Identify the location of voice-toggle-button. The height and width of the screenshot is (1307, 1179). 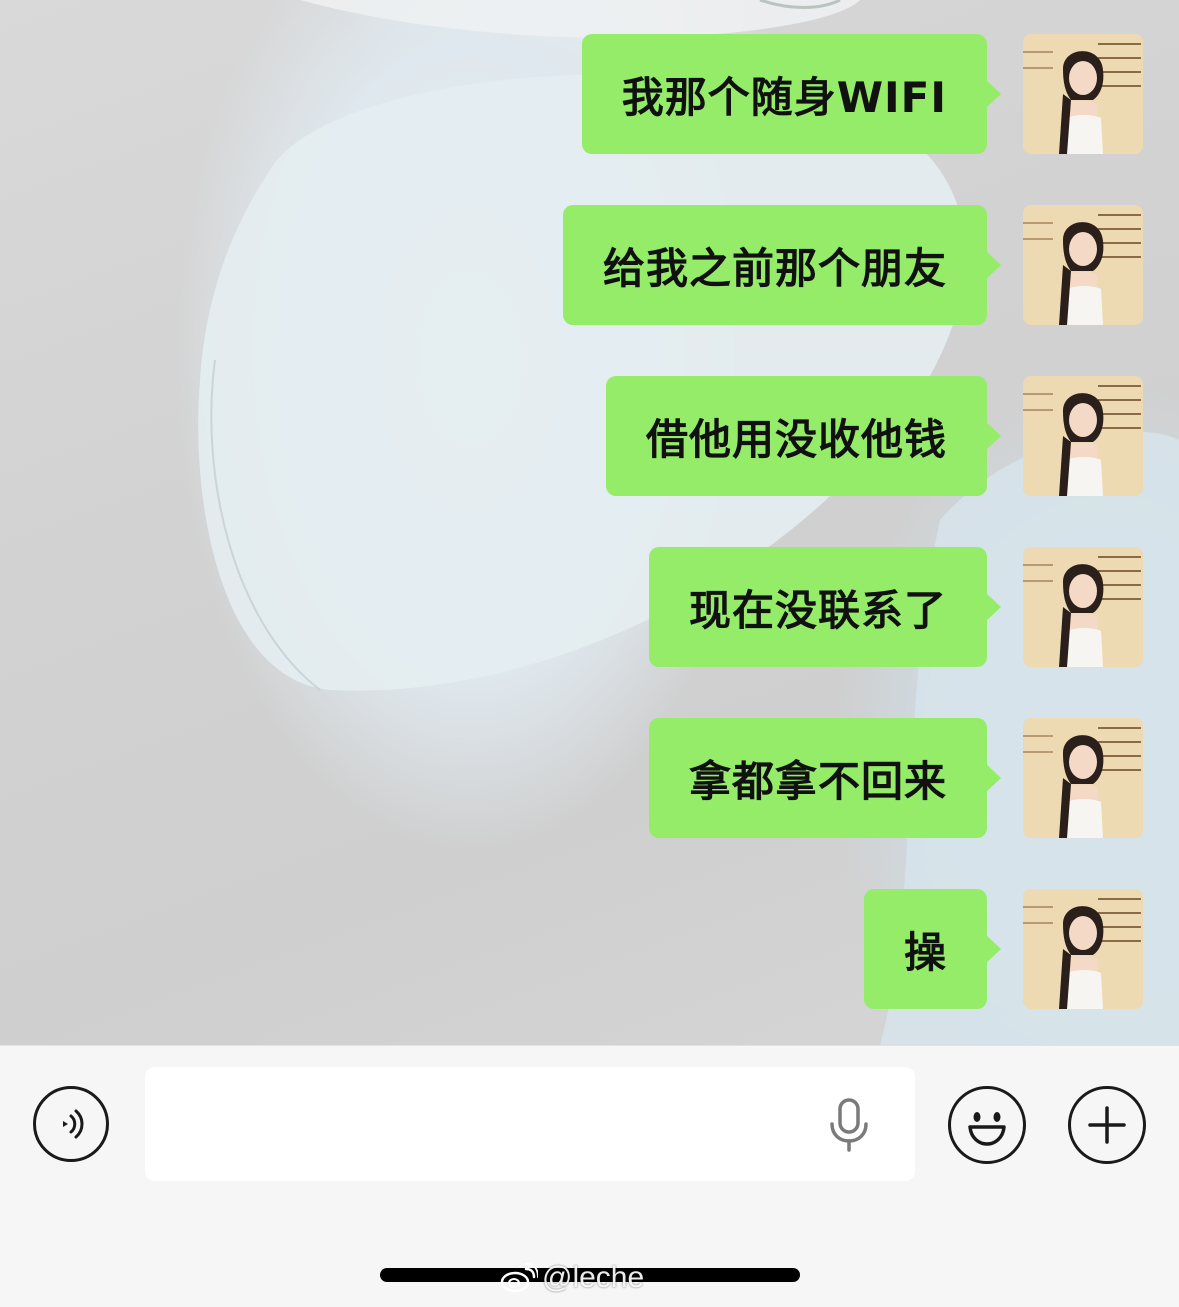
(71, 1124).